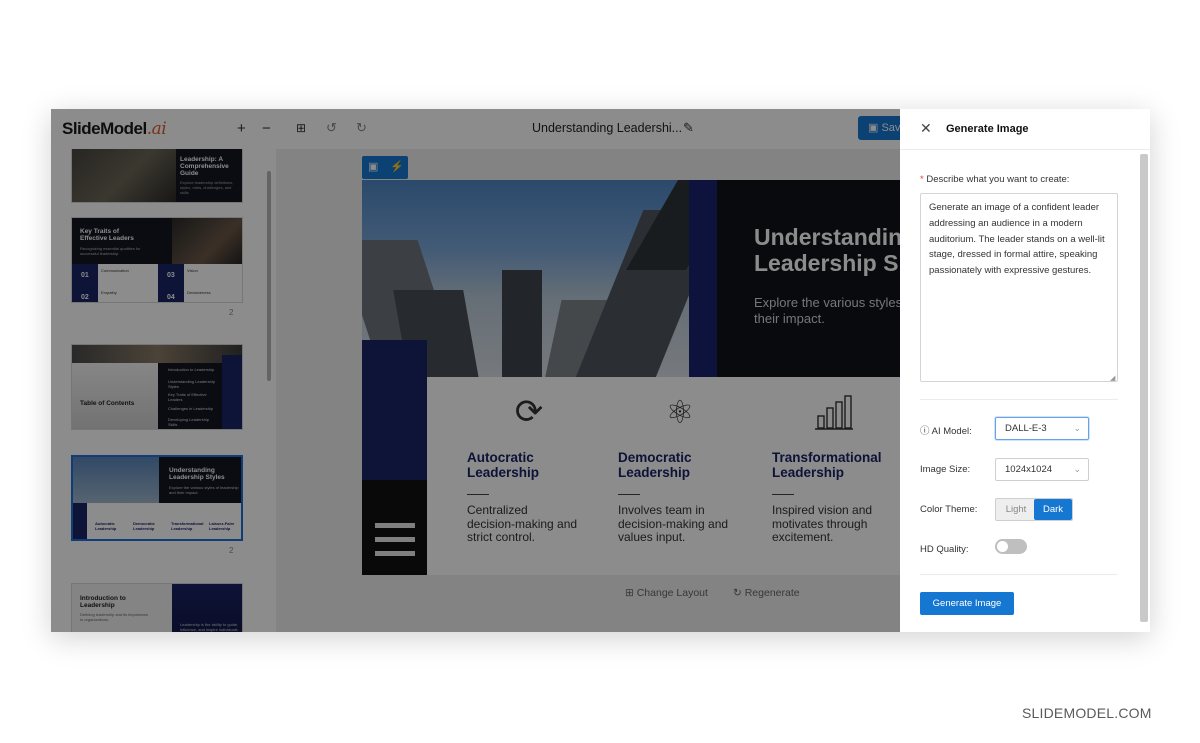  I want to click on redo-icon: ↻, so click(361, 128).